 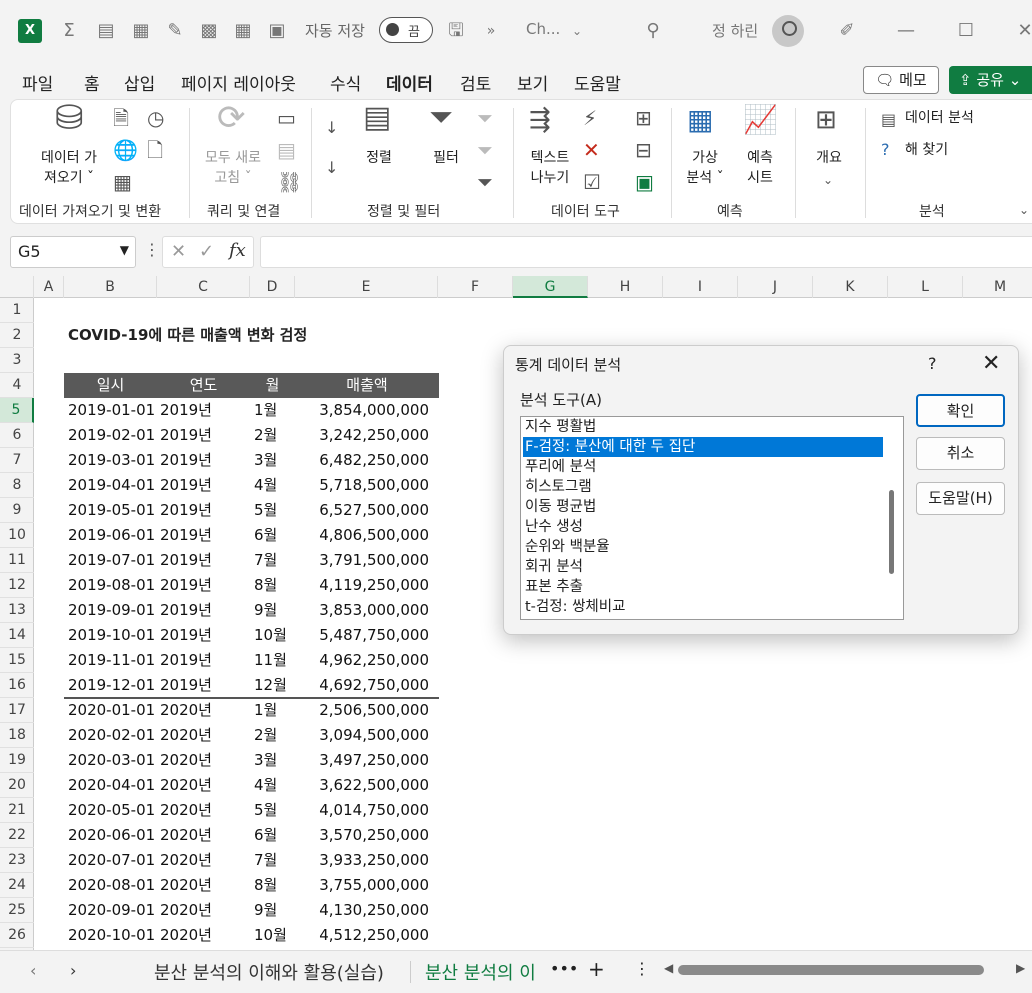 I want to click on clear-filter-icon: ⏷, so click(x=485, y=118).